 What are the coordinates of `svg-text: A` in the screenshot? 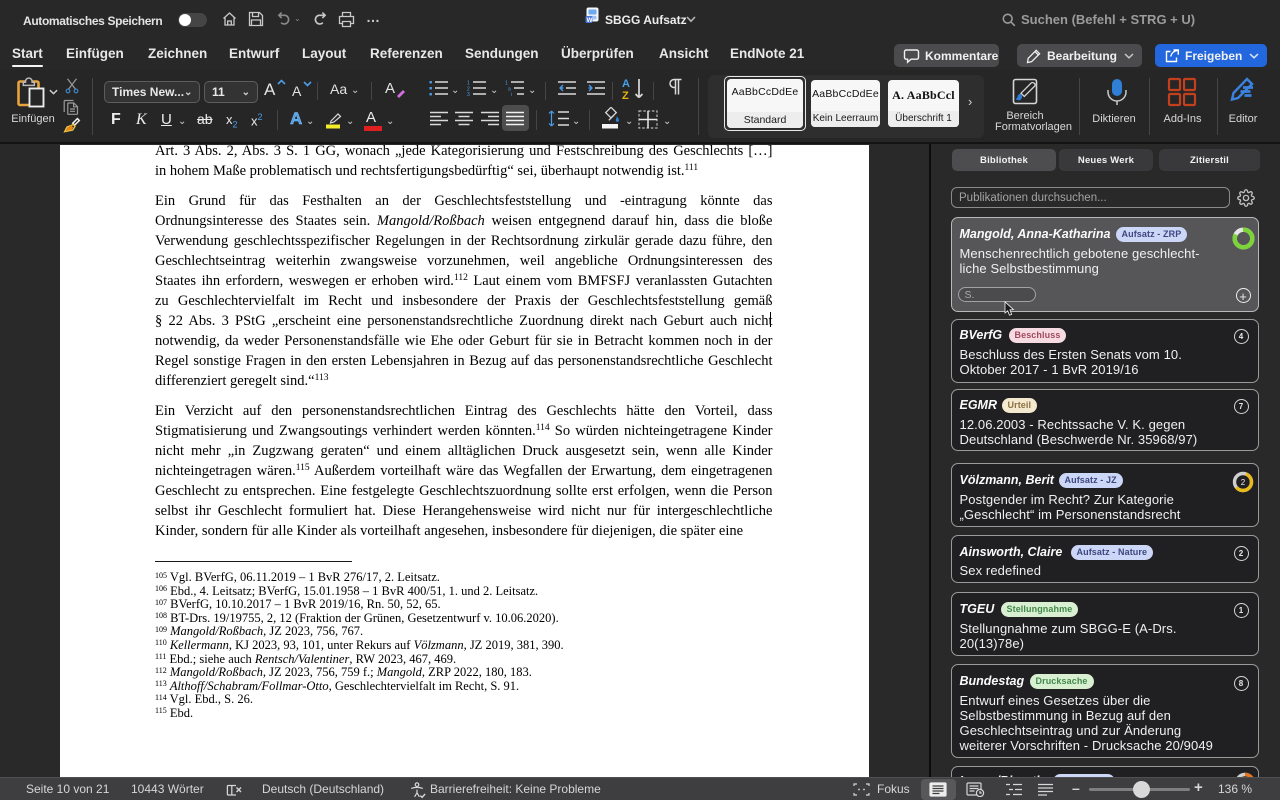 It's located at (626, 84).